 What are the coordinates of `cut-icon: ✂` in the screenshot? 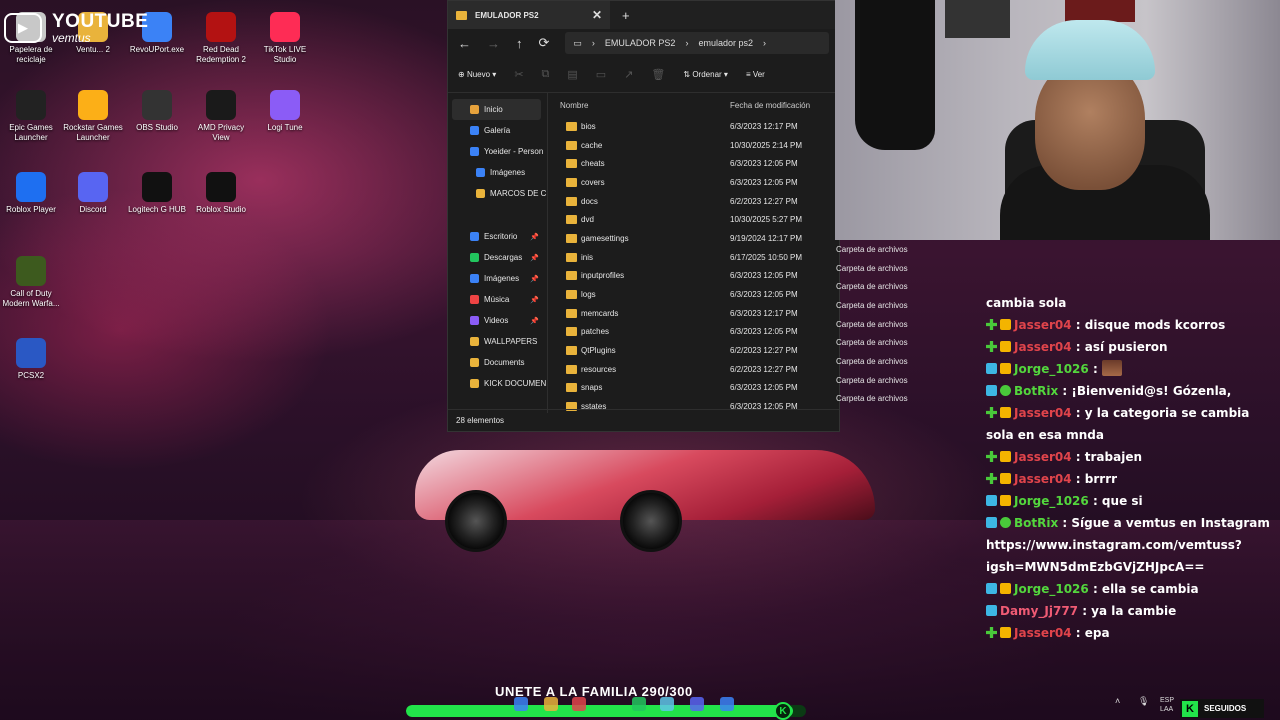 It's located at (518, 74).